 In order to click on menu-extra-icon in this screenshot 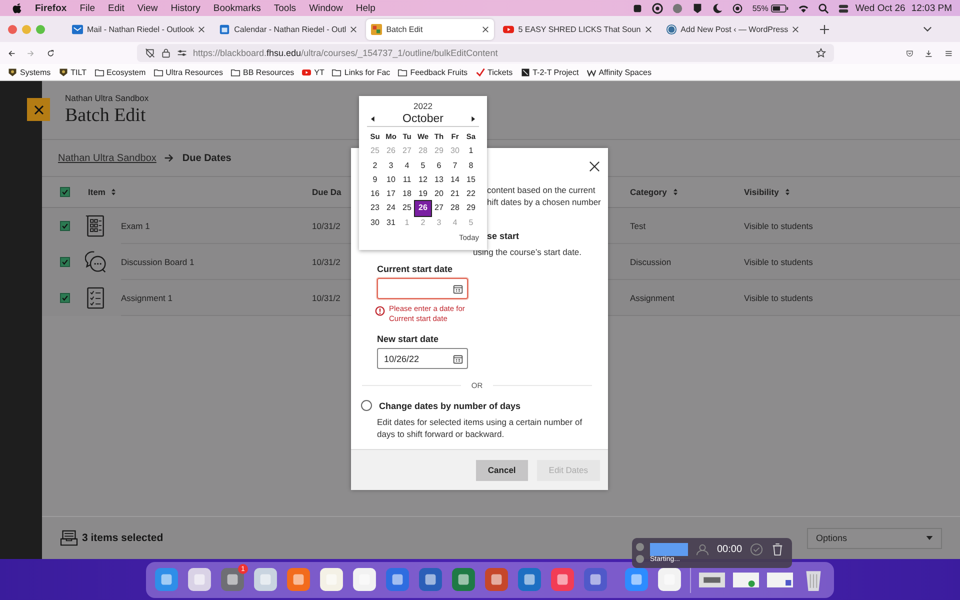, I will do `click(638, 8)`.